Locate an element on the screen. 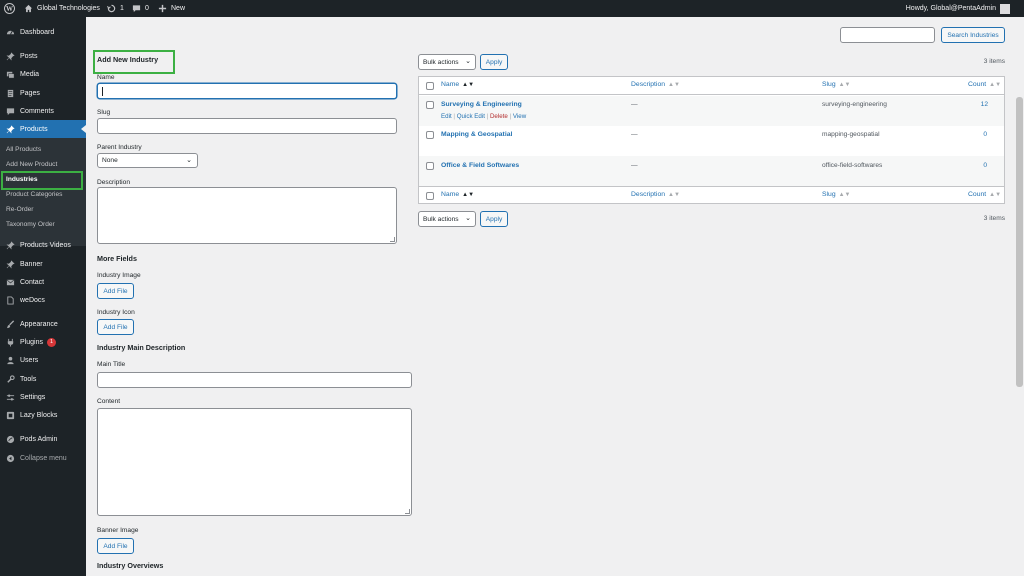 The image size is (1024, 576). view-link: View is located at coordinates (519, 116).